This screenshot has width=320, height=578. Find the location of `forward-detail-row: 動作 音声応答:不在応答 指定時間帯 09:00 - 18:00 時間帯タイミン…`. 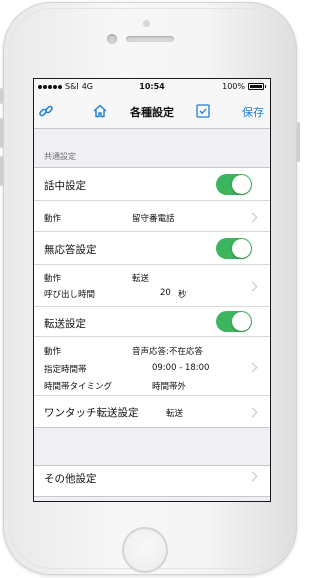

forward-detail-row: 動作 音声応答:不在応答 指定時間帯 09:00 - 18:00 時間帯タイミン… is located at coordinates (152, 366).